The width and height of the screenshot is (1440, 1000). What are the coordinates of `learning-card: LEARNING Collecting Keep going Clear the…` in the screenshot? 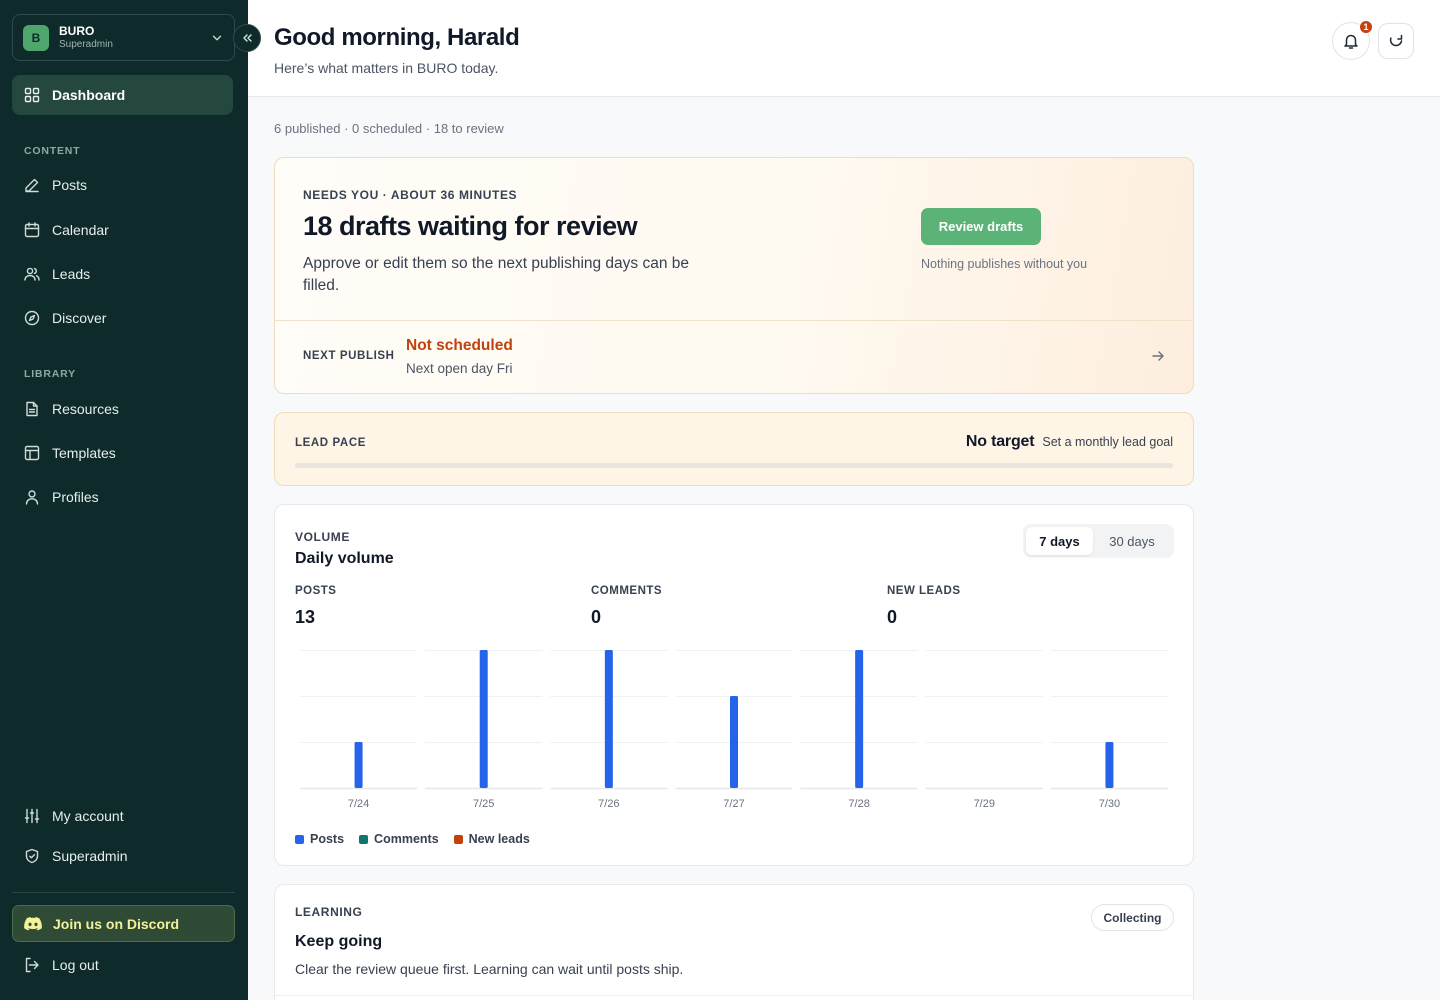 It's located at (734, 942).